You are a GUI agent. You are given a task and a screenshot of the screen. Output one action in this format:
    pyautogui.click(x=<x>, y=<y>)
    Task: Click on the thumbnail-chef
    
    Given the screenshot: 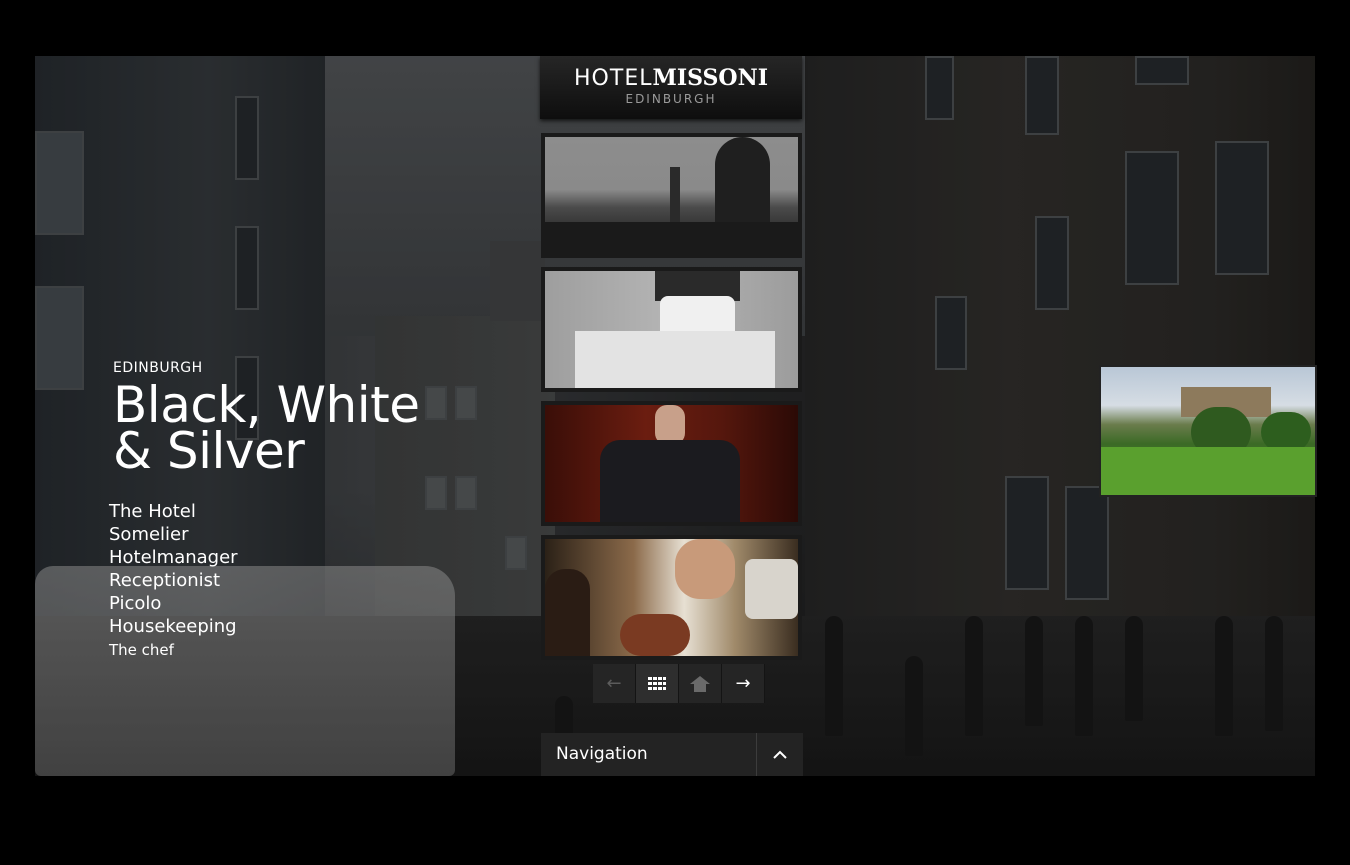 What is the action you would take?
    pyautogui.click(x=671, y=597)
    